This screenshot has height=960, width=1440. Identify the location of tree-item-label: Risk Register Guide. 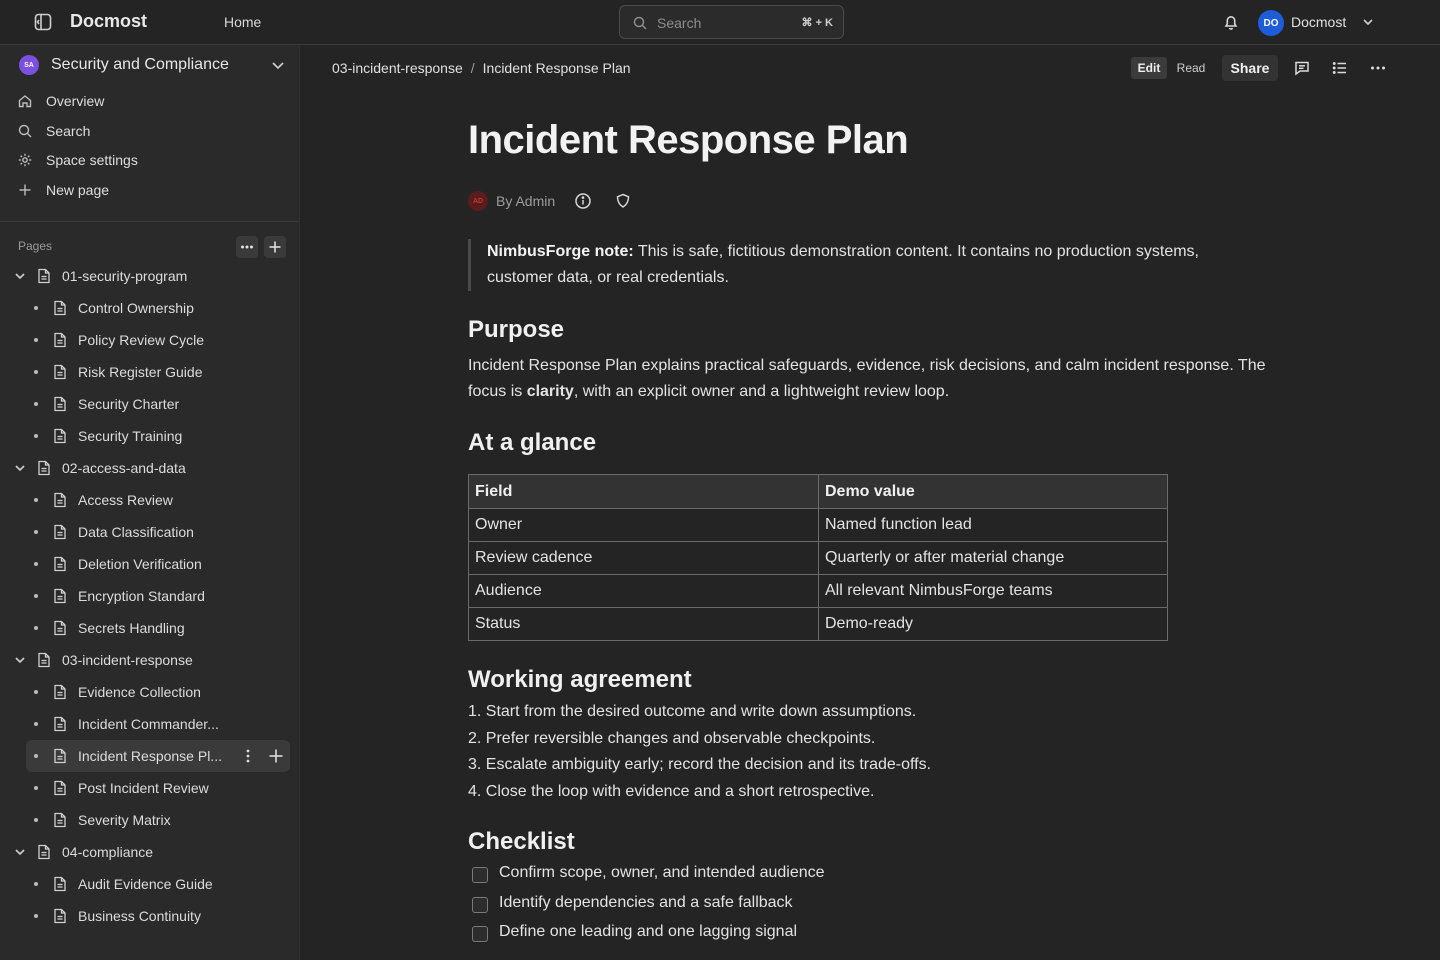
(140, 372).